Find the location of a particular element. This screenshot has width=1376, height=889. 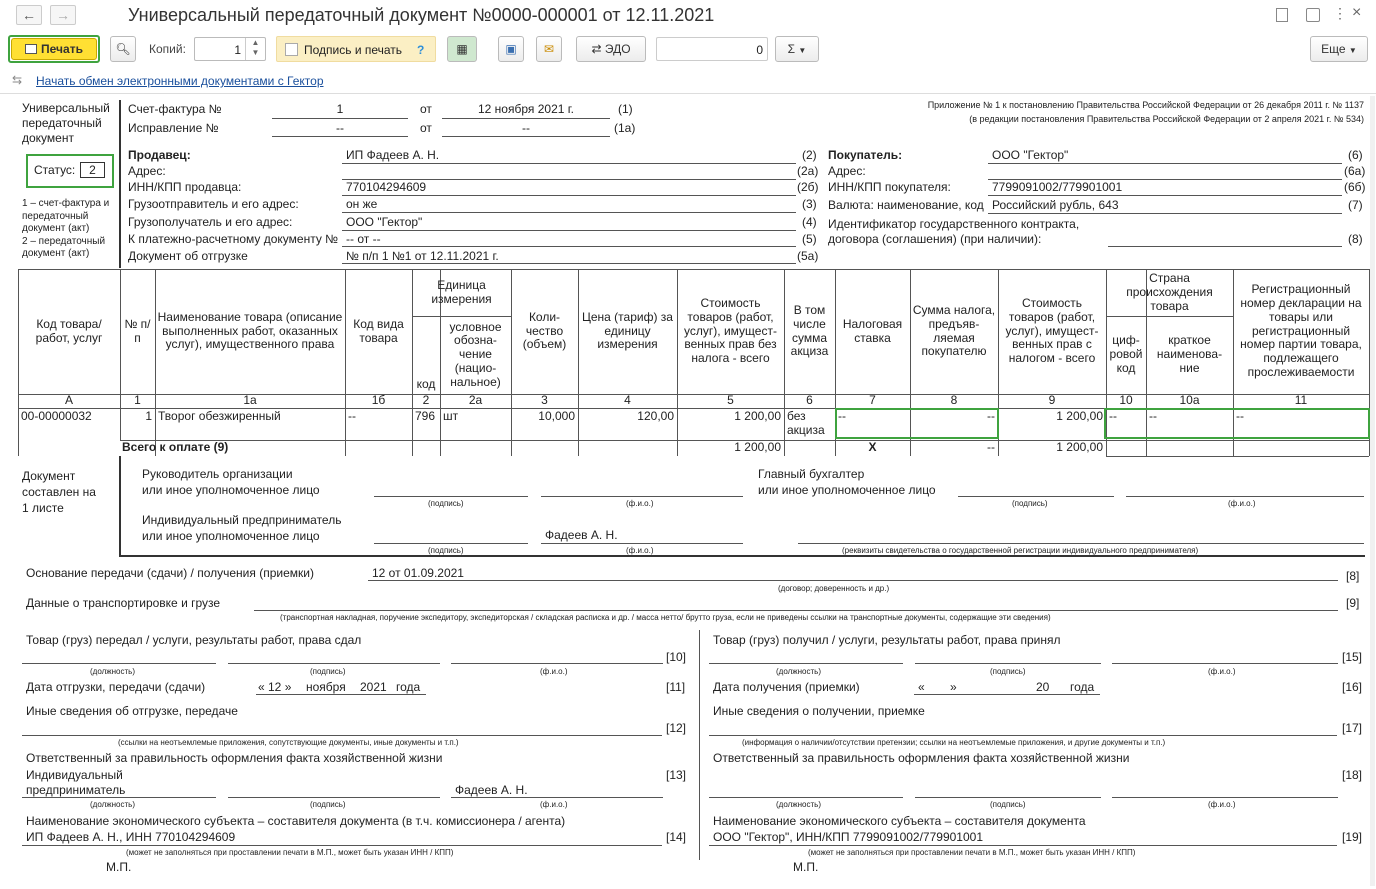

seller-label: Продавец: is located at coordinates (159, 155).